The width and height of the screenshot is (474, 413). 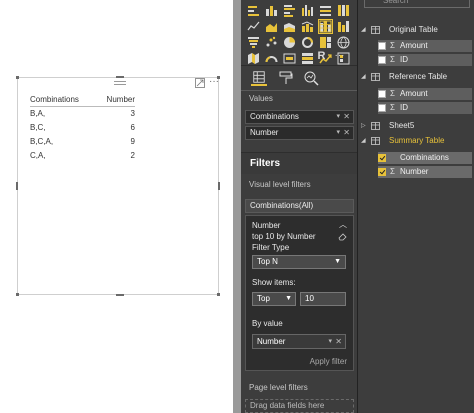 I want to click on expand-triangle-icon: ▷, so click(x=363, y=126).